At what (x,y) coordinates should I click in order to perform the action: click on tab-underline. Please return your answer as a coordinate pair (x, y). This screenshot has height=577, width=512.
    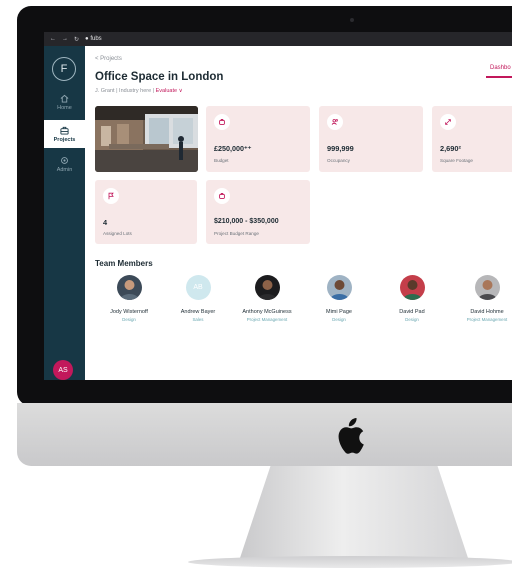
    Looking at the image, I should click on (499, 77).